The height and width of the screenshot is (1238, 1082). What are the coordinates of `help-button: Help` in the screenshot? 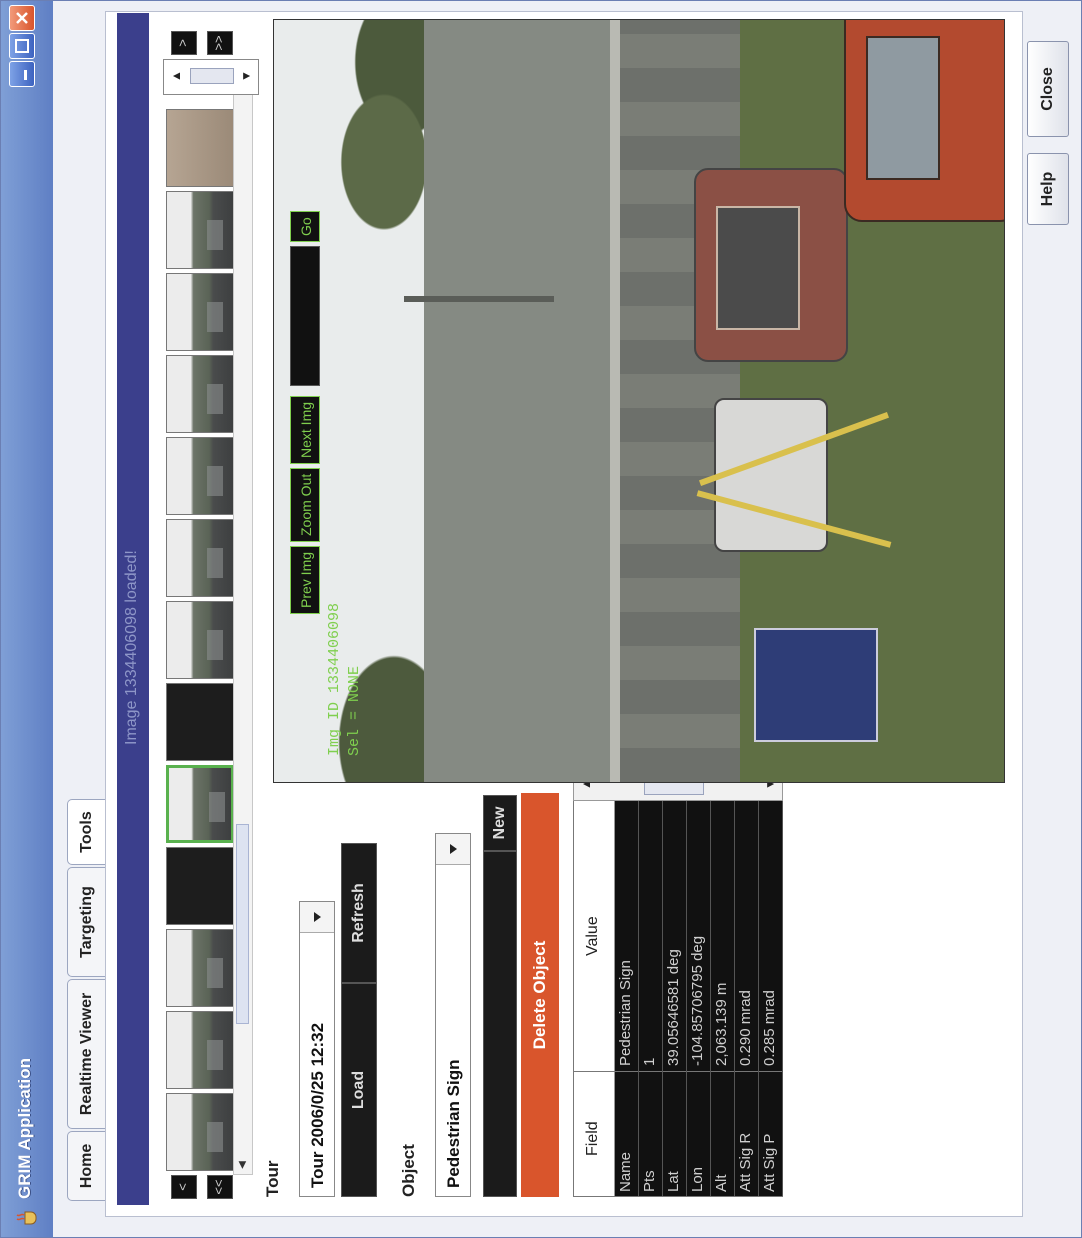 It's located at (1048, 189).